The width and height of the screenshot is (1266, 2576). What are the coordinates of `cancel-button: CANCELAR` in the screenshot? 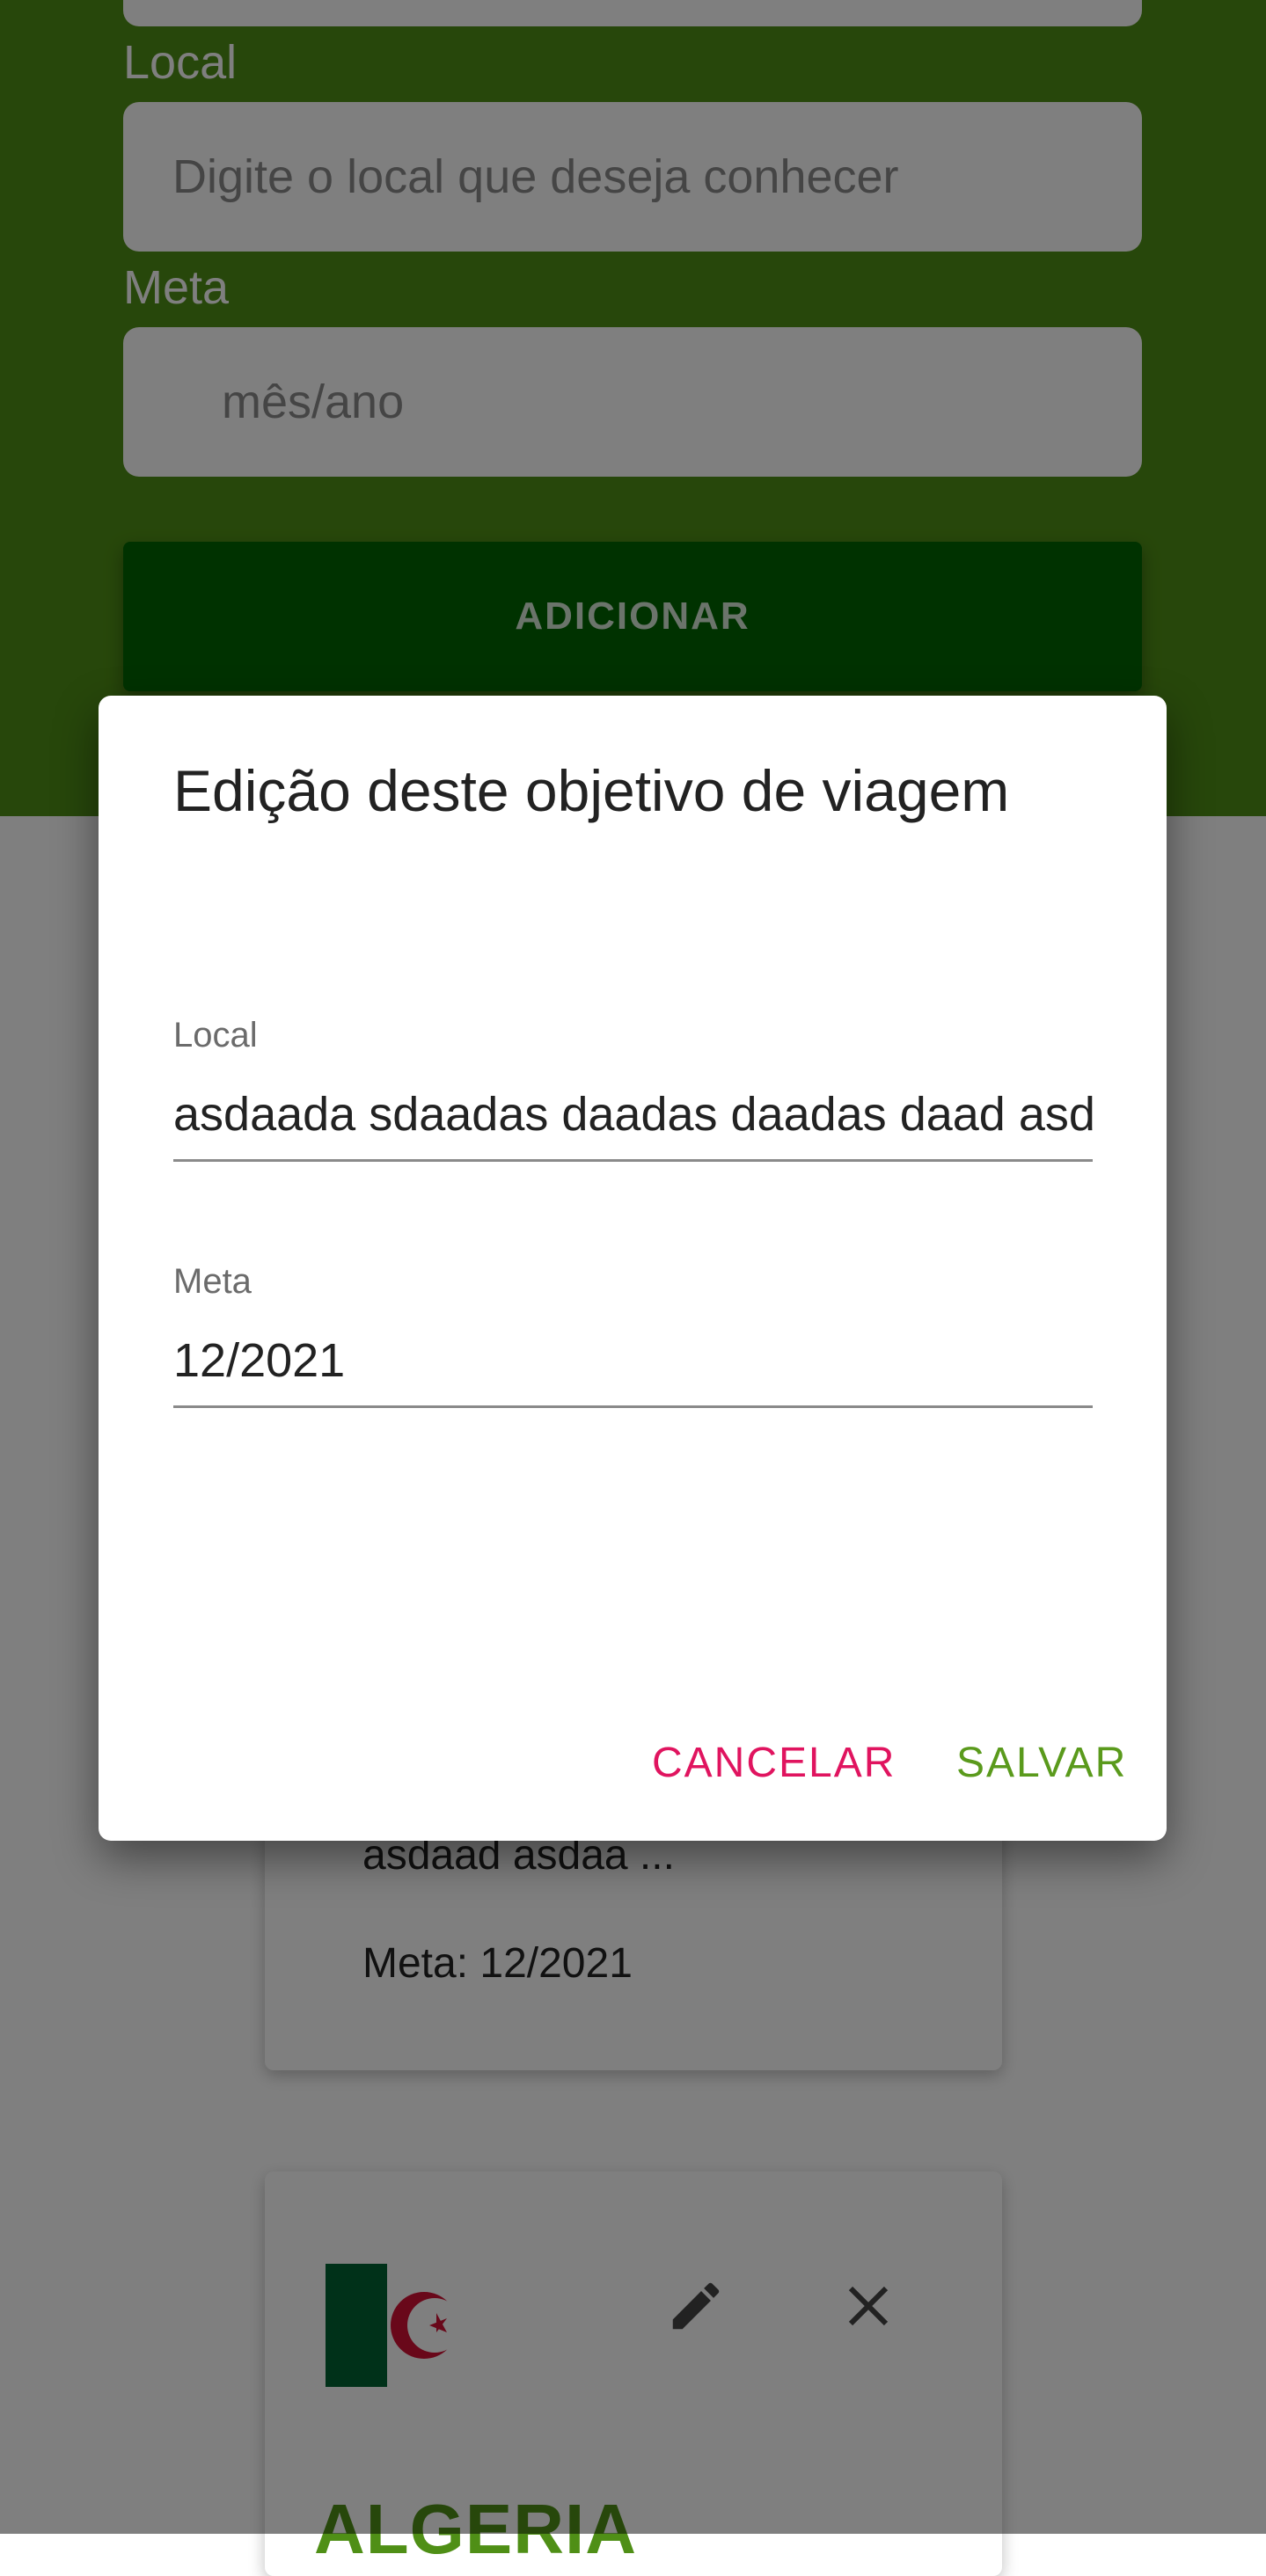 It's located at (774, 1763).